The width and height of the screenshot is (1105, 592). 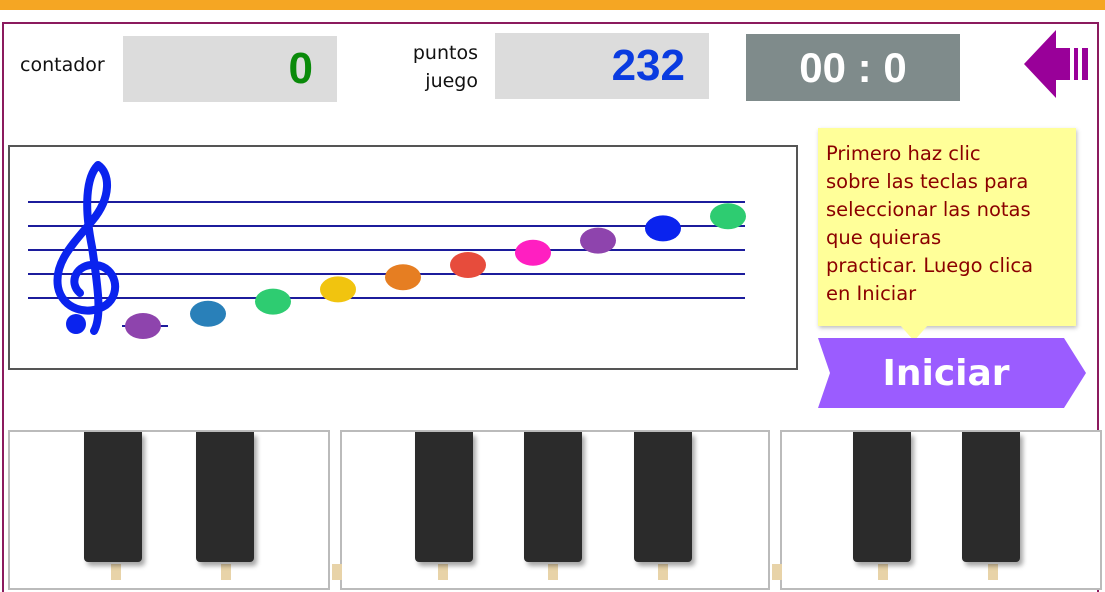 What do you see at coordinates (930, 265) in the screenshot?
I see `tooltip-line: practicar. Luego clica` at bounding box center [930, 265].